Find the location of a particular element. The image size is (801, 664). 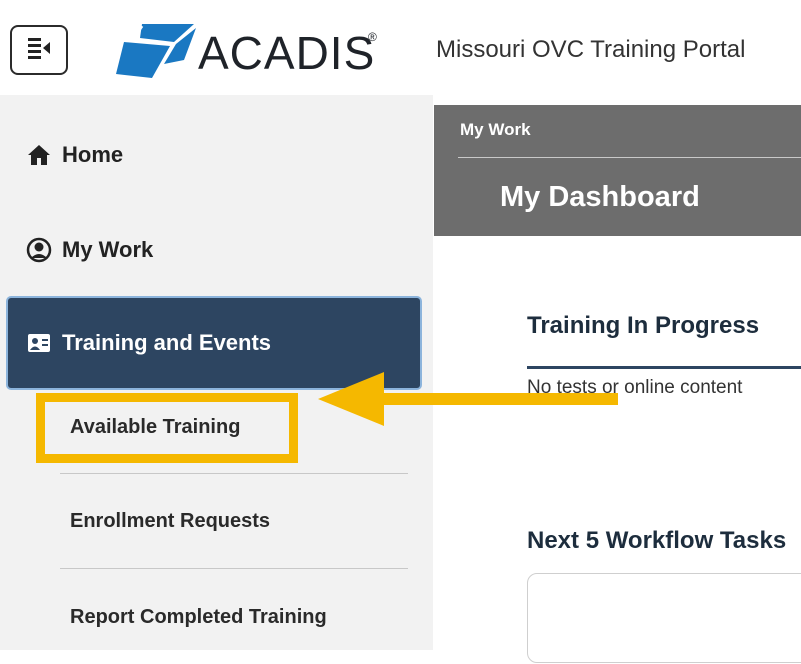

annotation-arrow-icon is located at coordinates (468, 399).